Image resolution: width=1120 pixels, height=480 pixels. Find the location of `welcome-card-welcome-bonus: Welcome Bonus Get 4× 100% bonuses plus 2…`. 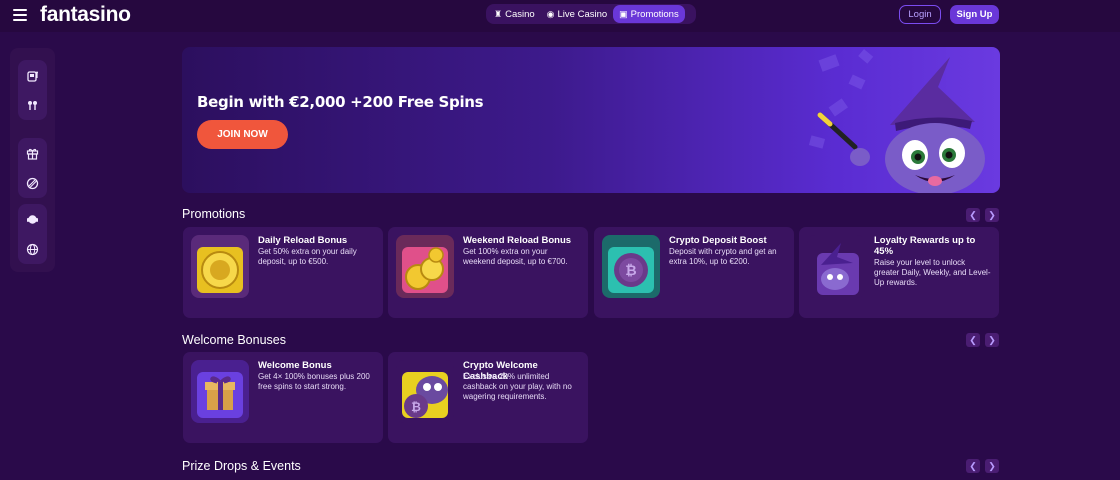

welcome-card-welcome-bonus: Welcome Bonus Get 4× 100% bonuses plus 2… is located at coordinates (283, 397).